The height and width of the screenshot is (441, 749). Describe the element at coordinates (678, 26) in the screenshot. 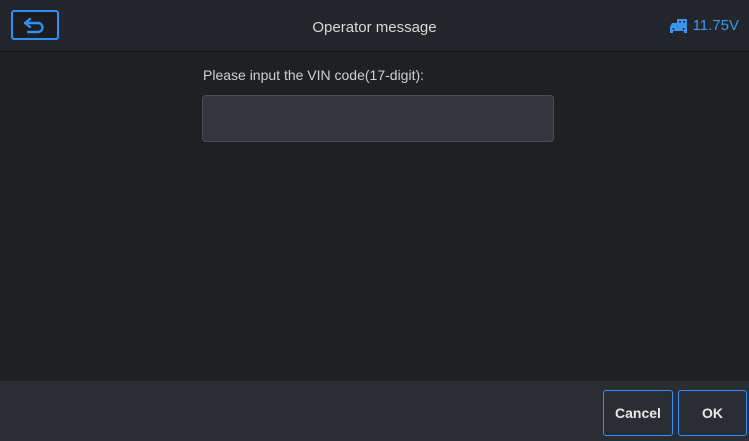

I see `car-battery-icon` at that location.